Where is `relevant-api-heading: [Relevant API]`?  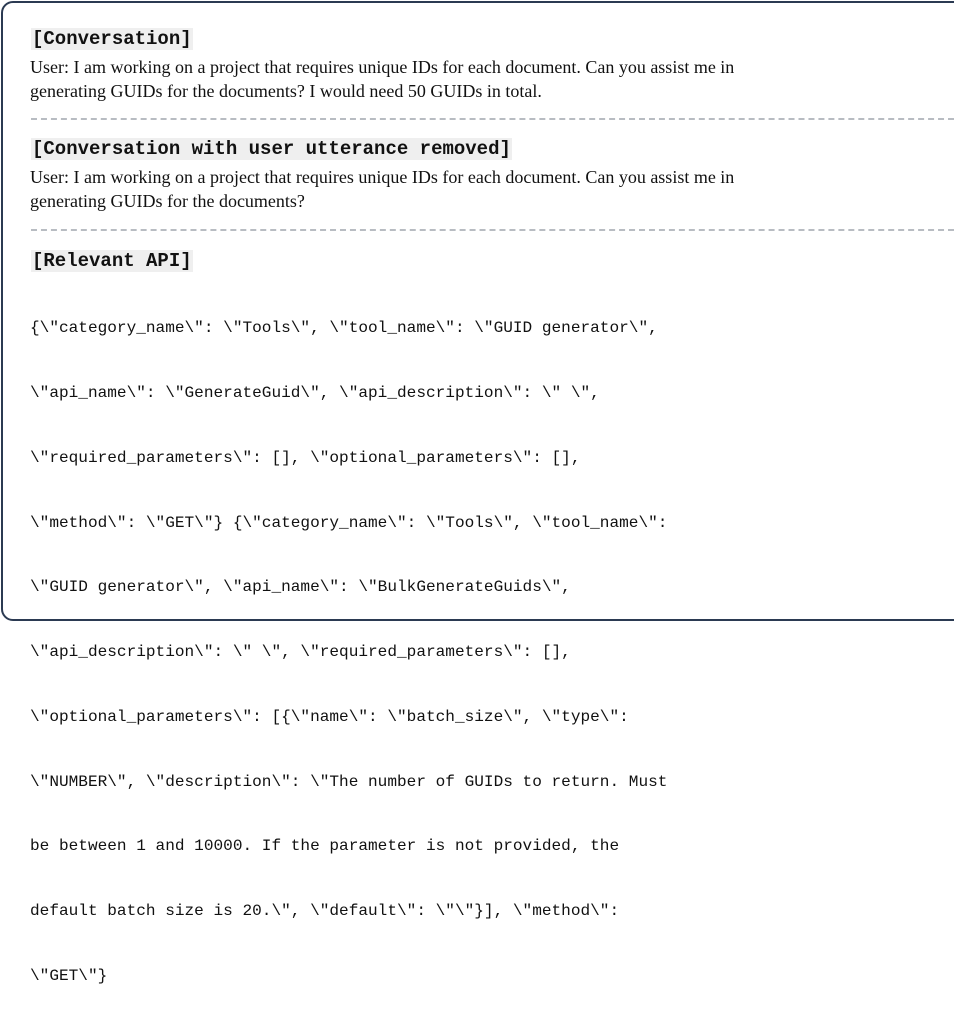
relevant-api-heading: [Relevant API] is located at coordinates (112, 261).